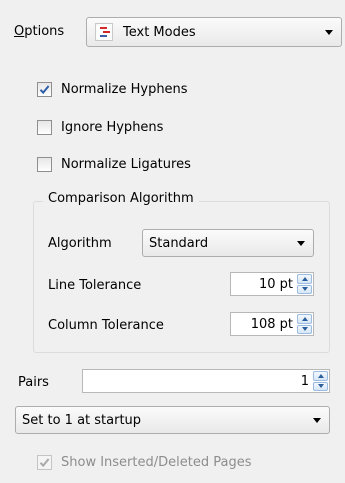 This screenshot has height=483, width=345. Describe the element at coordinates (44, 164) in the screenshot. I see `normalize-ligatures-checkbox` at that location.